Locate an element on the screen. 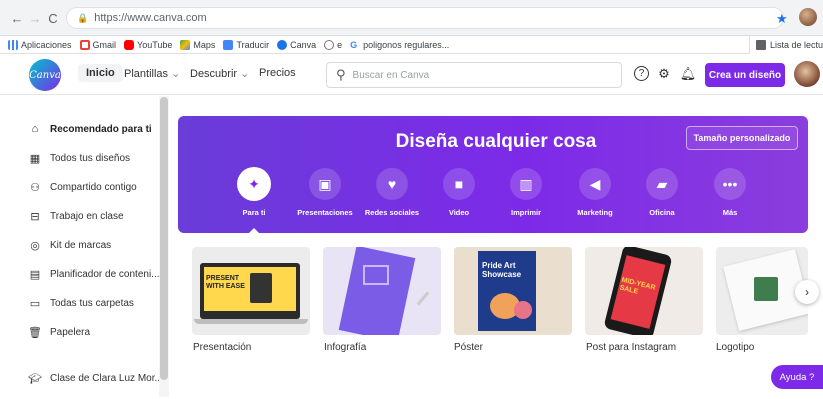  people-icon: ⚇ is located at coordinates (35, 187).